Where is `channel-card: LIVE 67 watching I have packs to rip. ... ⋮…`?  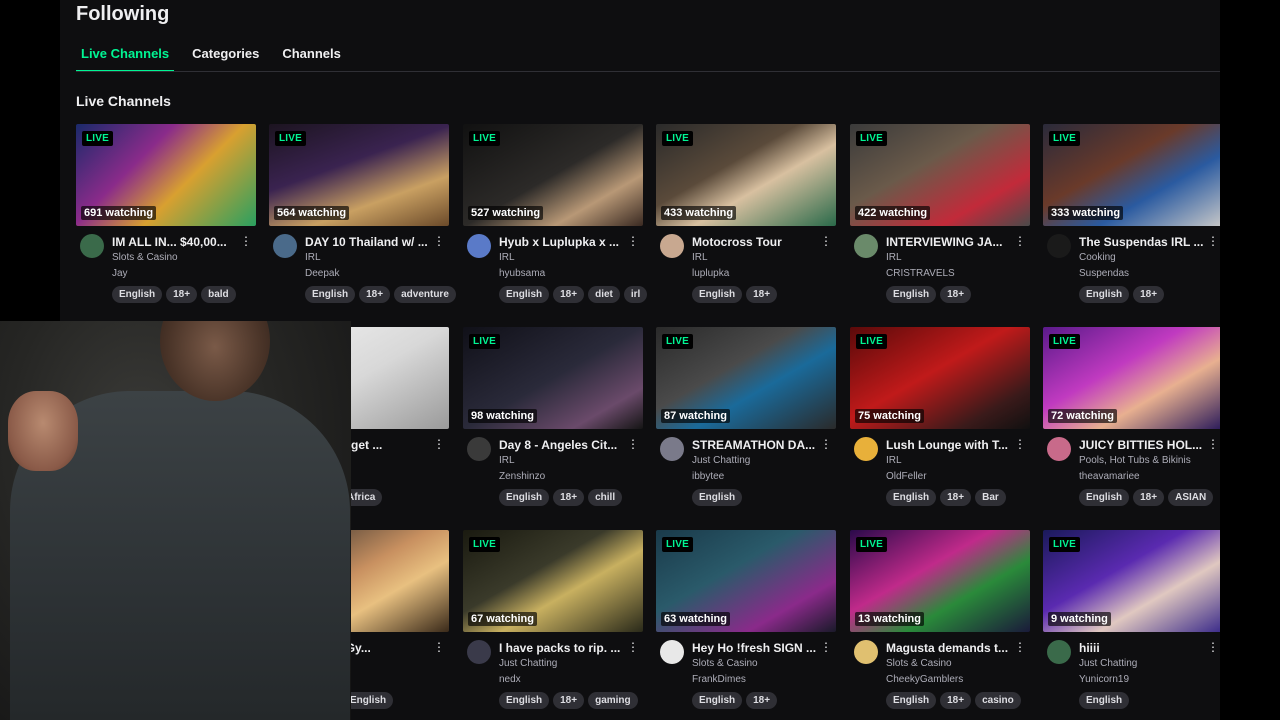
channel-card: LIVE 67 watching I have packs to rip. ... ⋮… is located at coordinates (553, 625).